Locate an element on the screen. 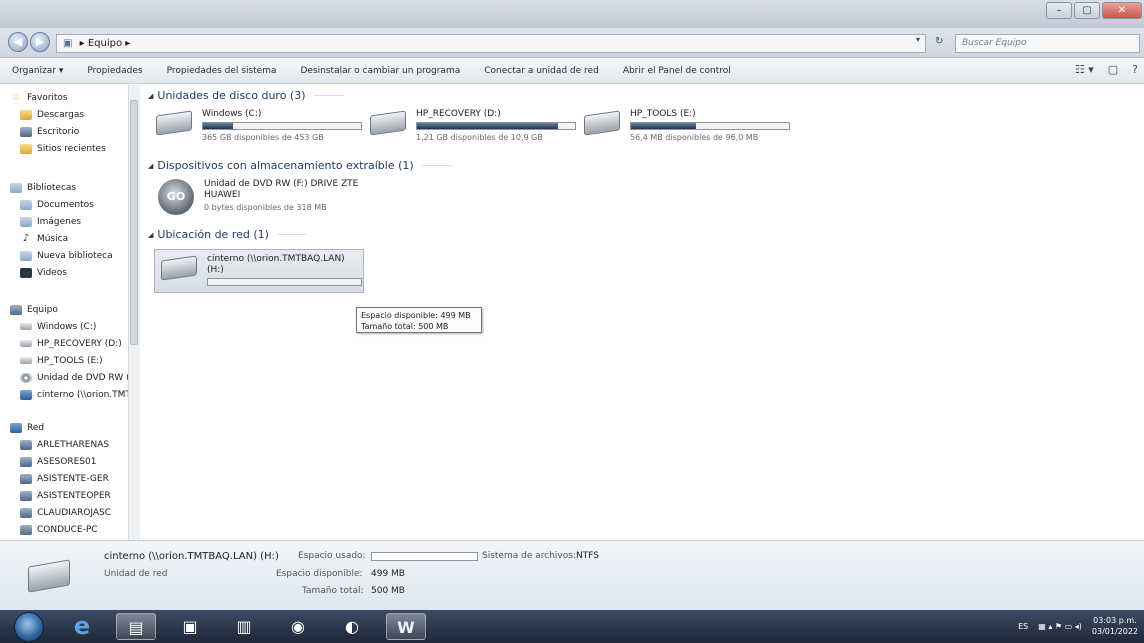 This screenshot has height=643, width=1144. chrome-icon: ◉ is located at coordinates (298, 626).